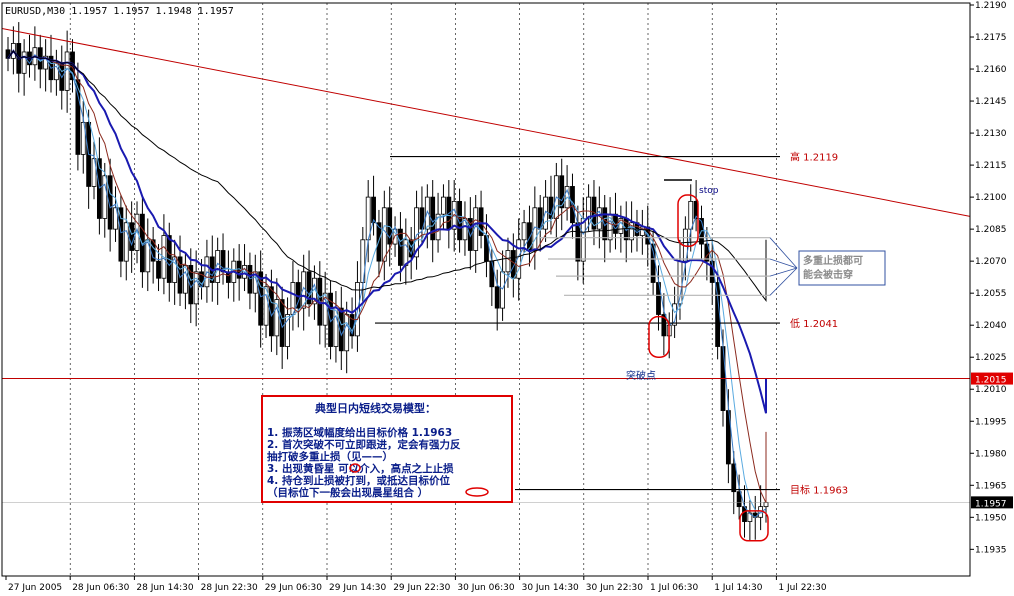 The image size is (1014, 596). What do you see at coordinates (100, 588) in the screenshot?
I see `x-tick-label: 28 Jun 06:30` at bounding box center [100, 588].